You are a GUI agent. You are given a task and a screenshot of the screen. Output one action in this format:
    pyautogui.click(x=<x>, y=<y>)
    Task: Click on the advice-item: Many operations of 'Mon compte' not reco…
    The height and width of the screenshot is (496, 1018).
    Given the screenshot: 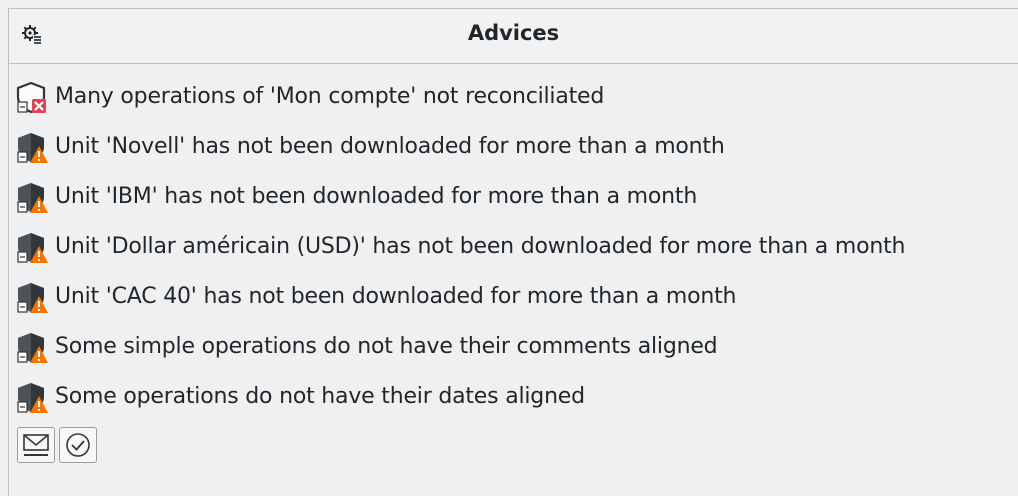 What is the action you would take?
    pyautogui.click(x=513, y=96)
    